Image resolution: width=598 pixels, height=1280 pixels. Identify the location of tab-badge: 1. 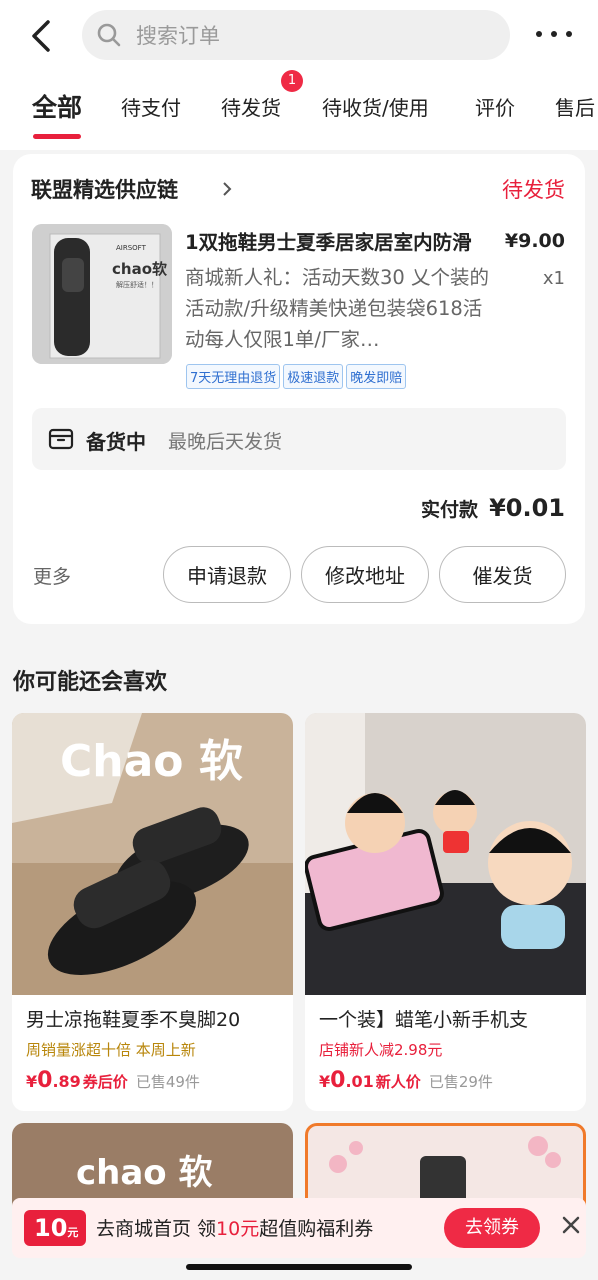
(292, 81).